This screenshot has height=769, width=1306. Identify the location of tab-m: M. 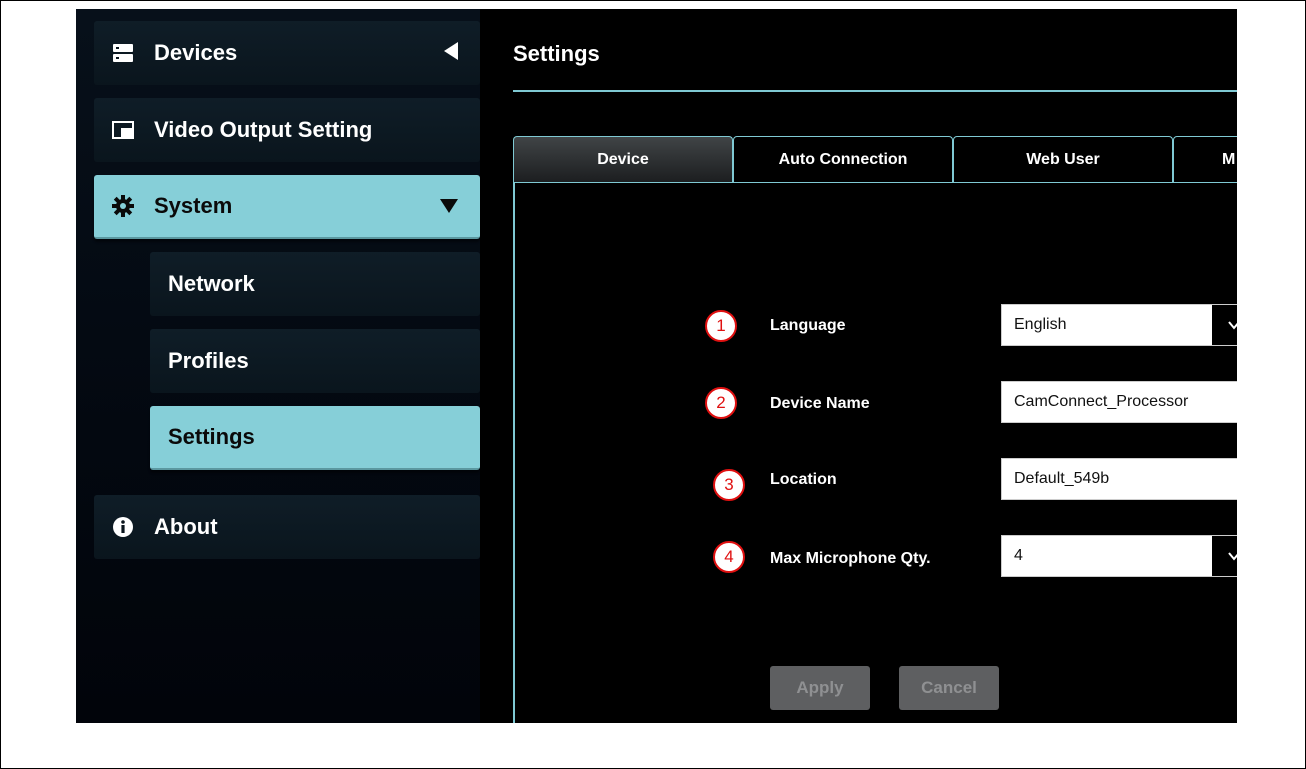
(1205, 159).